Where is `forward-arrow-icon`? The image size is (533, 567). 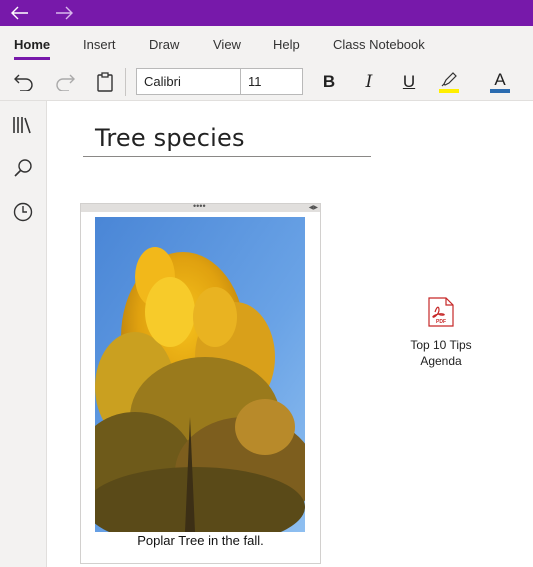 forward-arrow-icon is located at coordinates (64, 13).